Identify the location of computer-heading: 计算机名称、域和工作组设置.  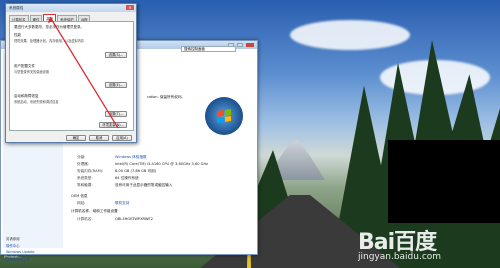
(94, 211).